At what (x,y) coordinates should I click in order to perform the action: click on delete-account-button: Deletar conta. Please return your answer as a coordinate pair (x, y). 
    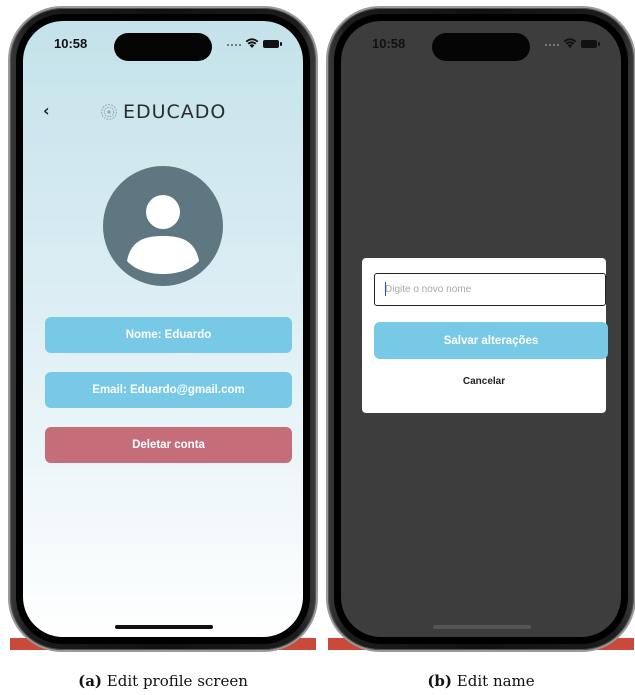
    Looking at the image, I should click on (168, 445).